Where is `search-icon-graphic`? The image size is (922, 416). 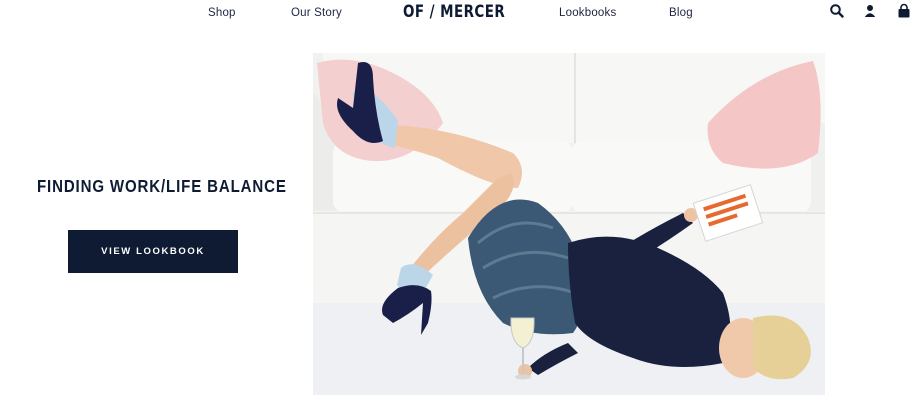
search-icon-graphic is located at coordinates (837, 11).